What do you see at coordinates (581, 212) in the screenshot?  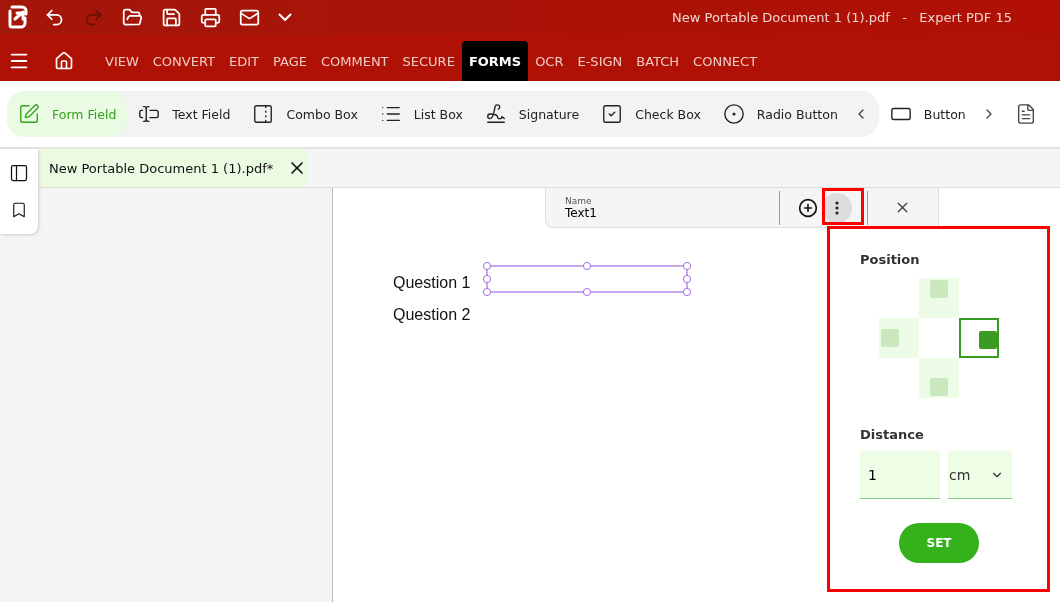 I see `name-value: Text1` at bounding box center [581, 212].